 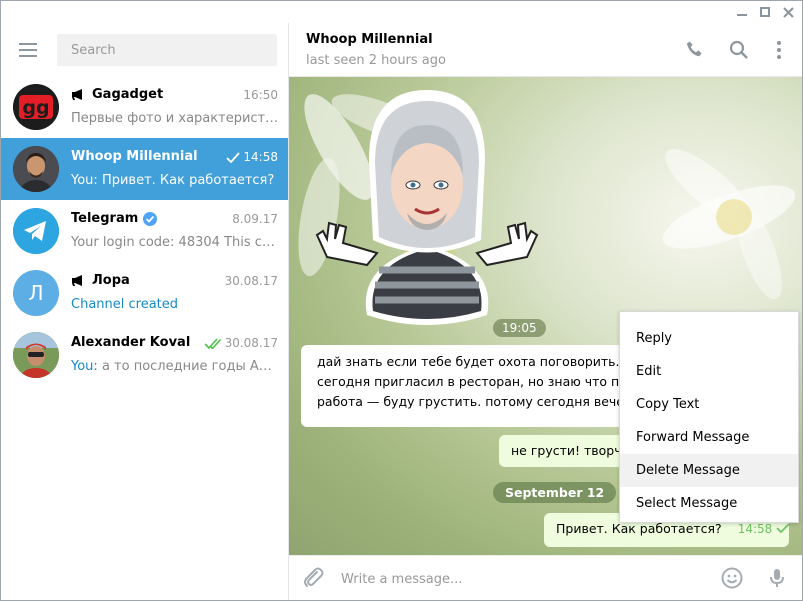 I want to click on message-time-text: 14:58, so click(x=755, y=529).